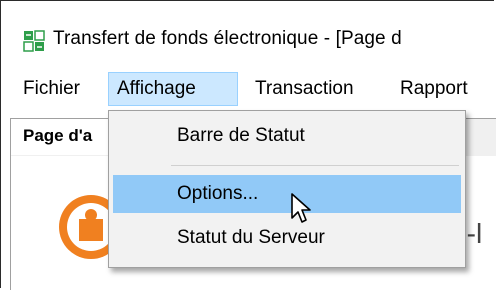 This screenshot has width=496, height=290. Describe the element at coordinates (34, 41) in the screenshot. I see `app-transfer-icon` at that location.